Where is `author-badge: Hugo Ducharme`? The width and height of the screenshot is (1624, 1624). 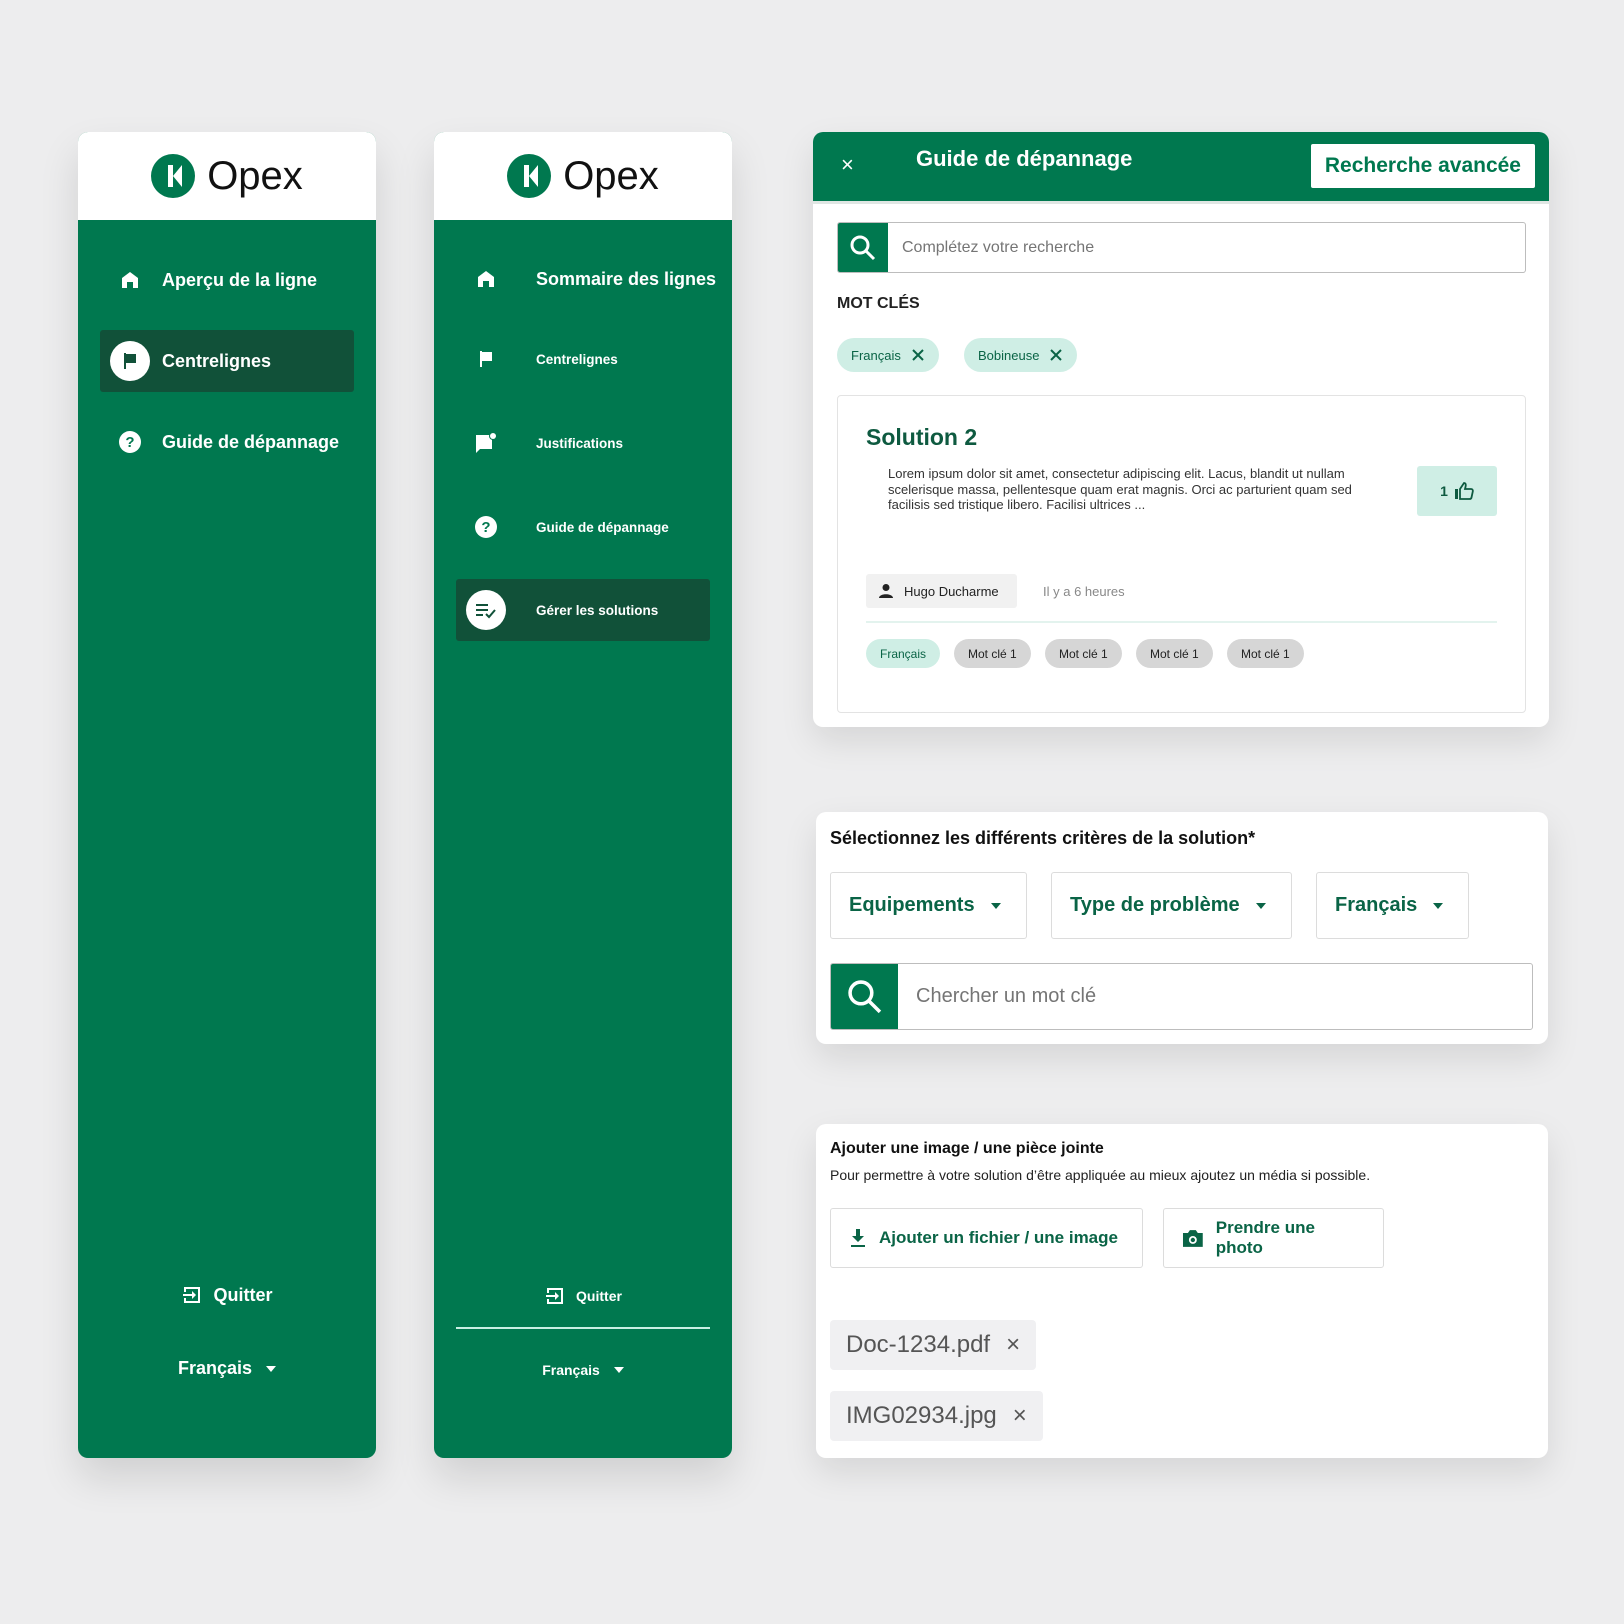 author-badge: Hugo Ducharme is located at coordinates (941, 591).